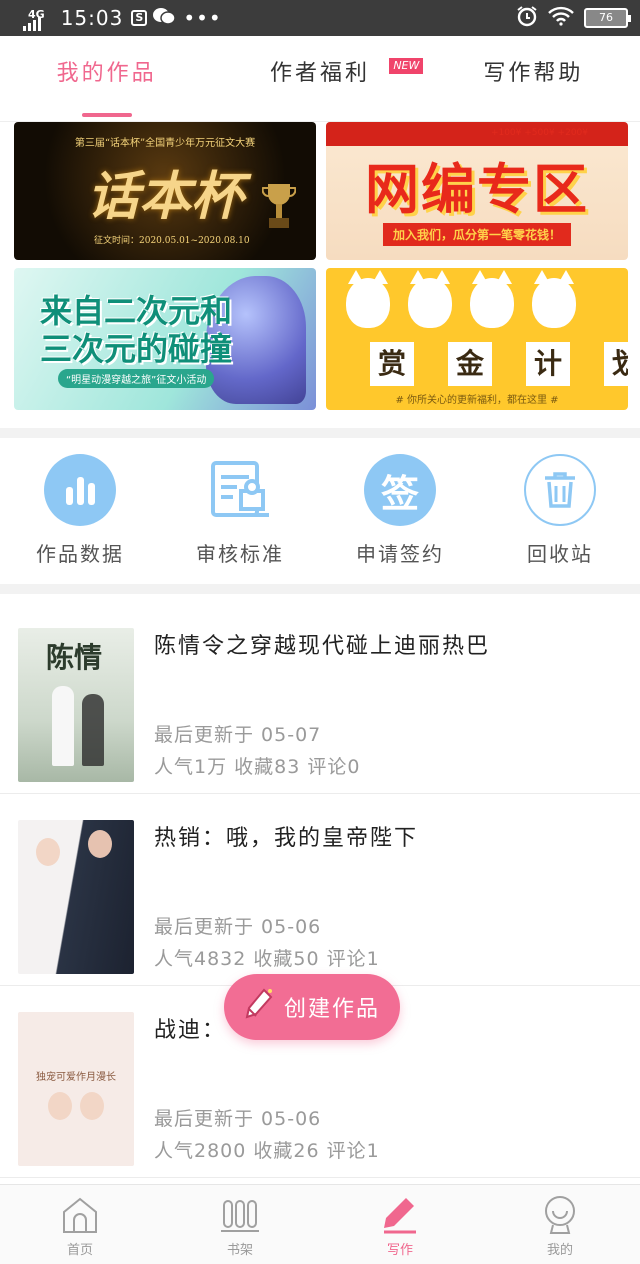 This screenshot has width=640, height=1264. What do you see at coordinates (106, 73) in the screenshot?
I see `tab-my-works-label: 我的作品` at bounding box center [106, 73].